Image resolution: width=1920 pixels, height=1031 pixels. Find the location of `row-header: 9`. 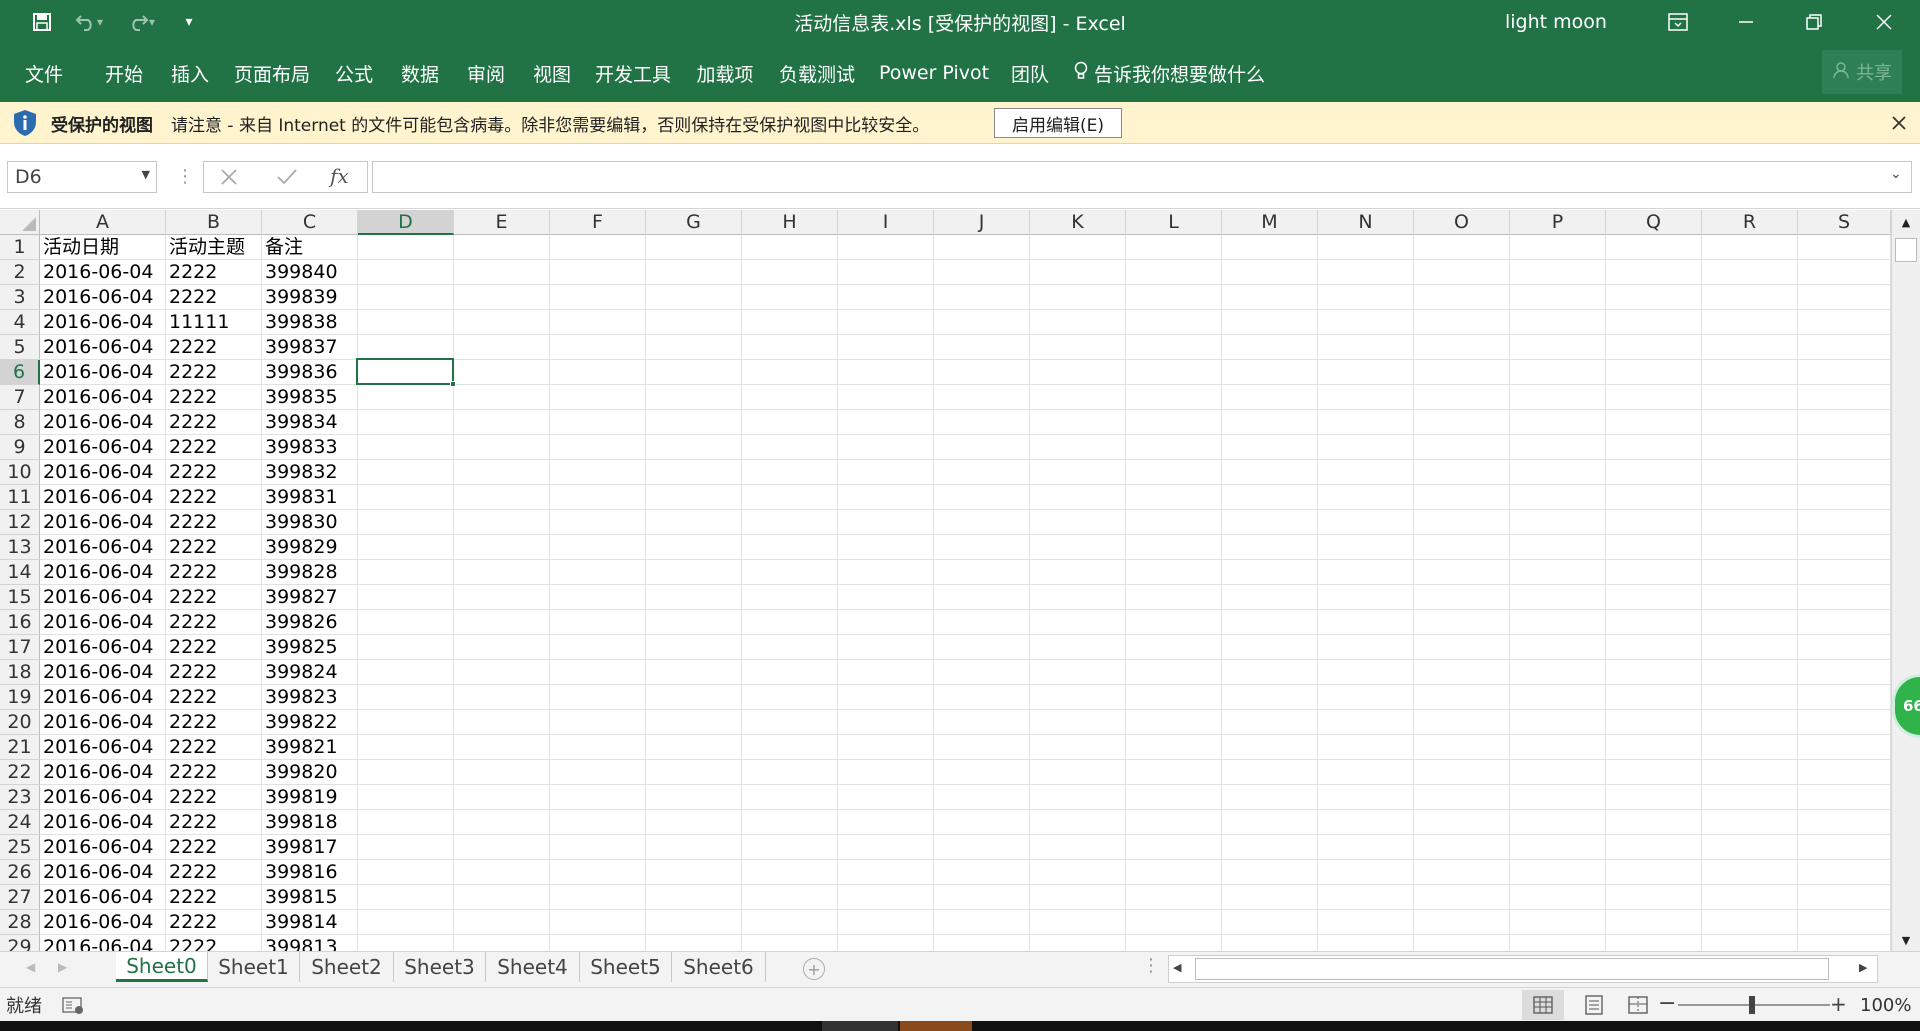

row-header: 9 is located at coordinates (20, 447).